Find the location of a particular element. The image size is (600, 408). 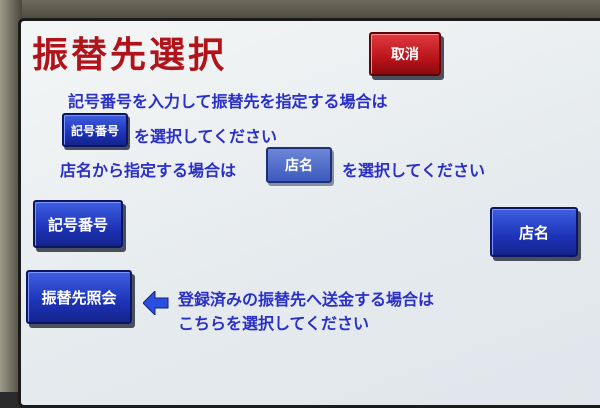

left-arrow-icon is located at coordinates (156, 303).